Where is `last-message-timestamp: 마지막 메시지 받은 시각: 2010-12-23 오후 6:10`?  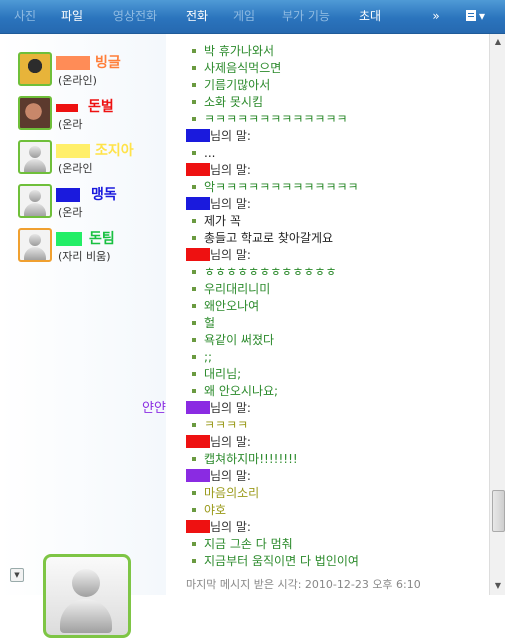
last-message-timestamp: 마지막 메시지 받은 시각: 2010-12-23 오후 6:10 is located at coordinates (303, 584).